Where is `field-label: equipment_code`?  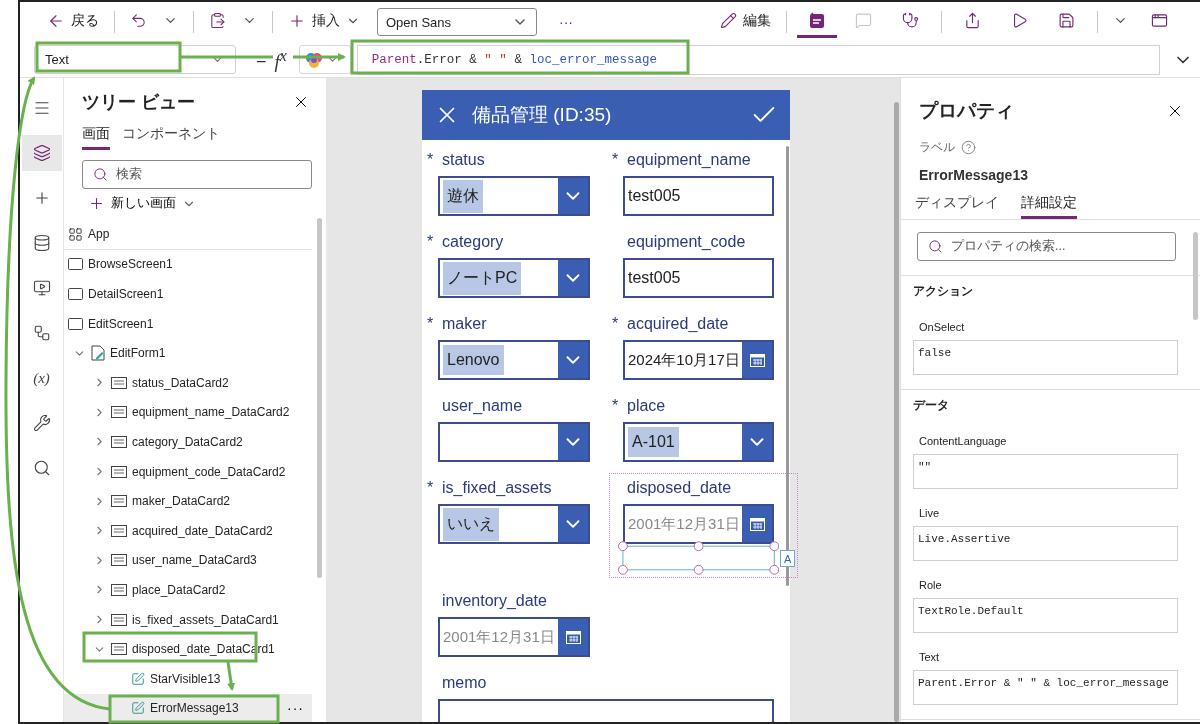
field-label: equipment_code is located at coordinates (686, 242).